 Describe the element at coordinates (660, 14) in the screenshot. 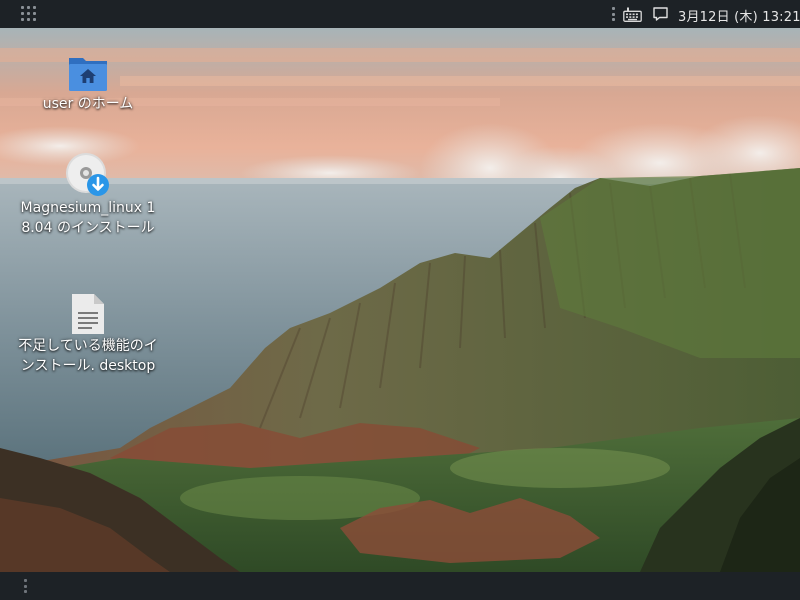

I see `message-icon` at that location.